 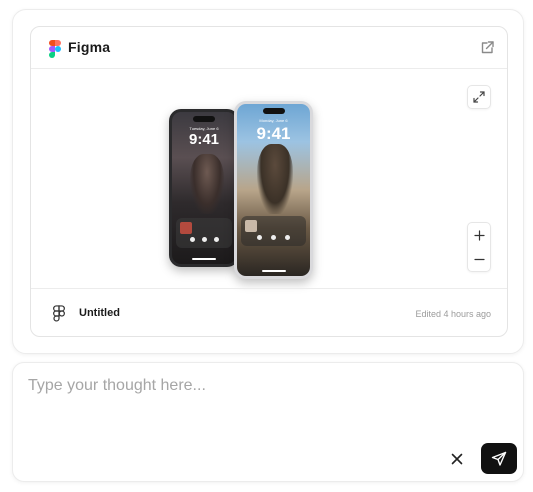 I want to click on phone-screen: Tuesday, June 6 9:41, so click(x=204, y=188).